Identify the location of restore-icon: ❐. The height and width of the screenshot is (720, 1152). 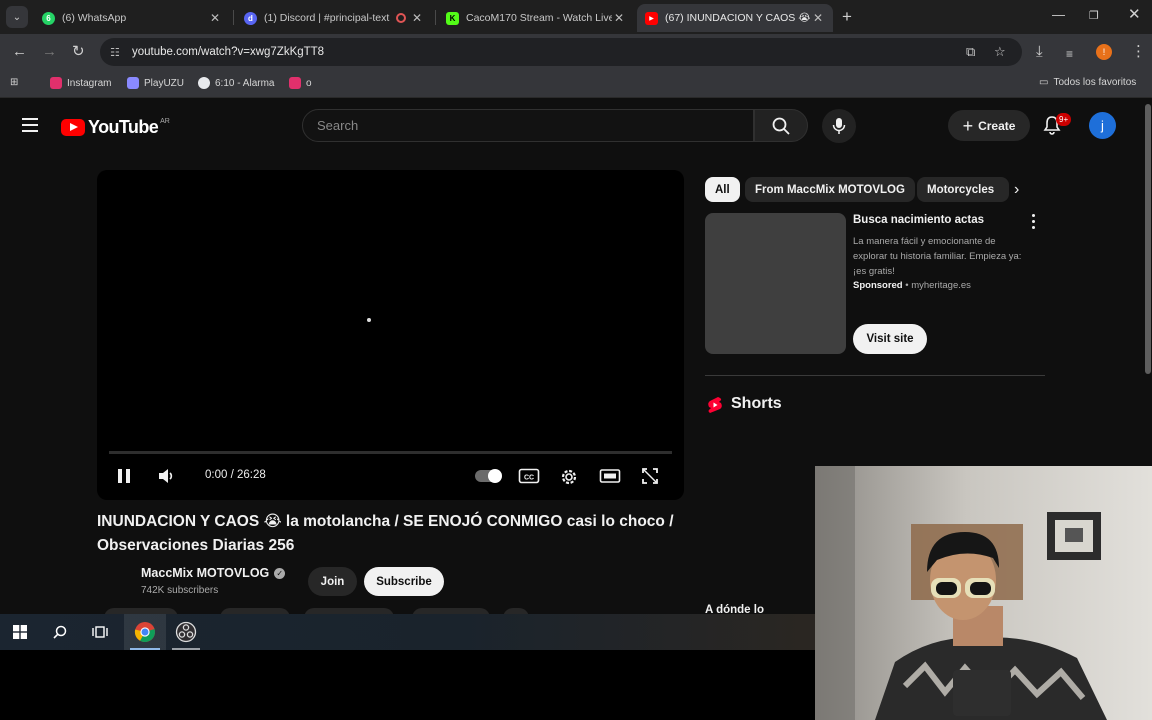
(1094, 15).